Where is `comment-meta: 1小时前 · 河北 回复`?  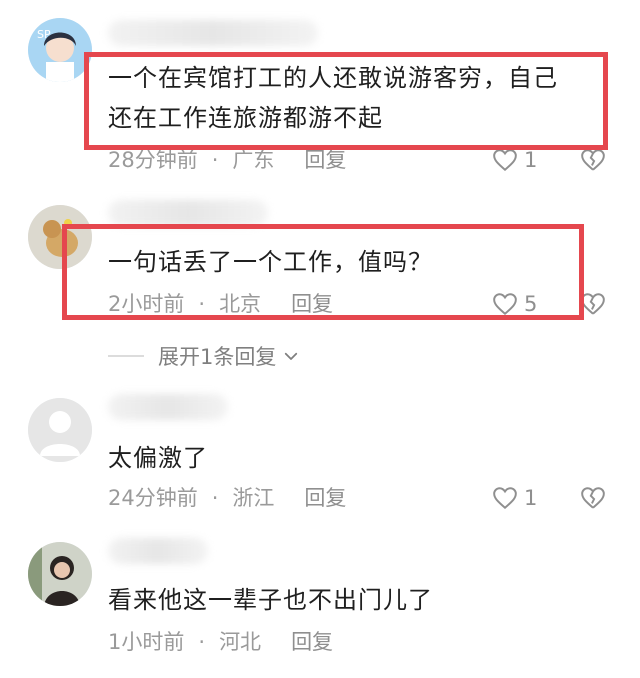 comment-meta: 1小时前 · 河北 回复 is located at coordinates (220, 642).